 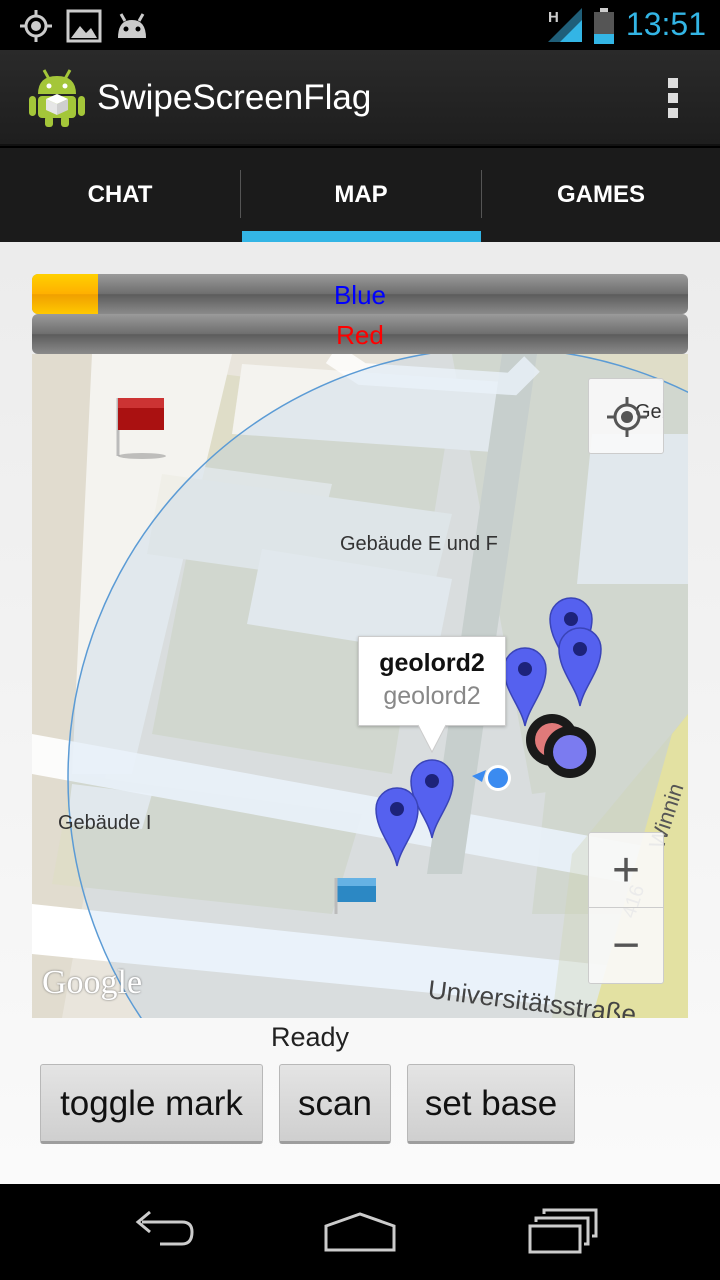 What do you see at coordinates (92, 982) in the screenshot?
I see `google-logo: Google` at bounding box center [92, 982].